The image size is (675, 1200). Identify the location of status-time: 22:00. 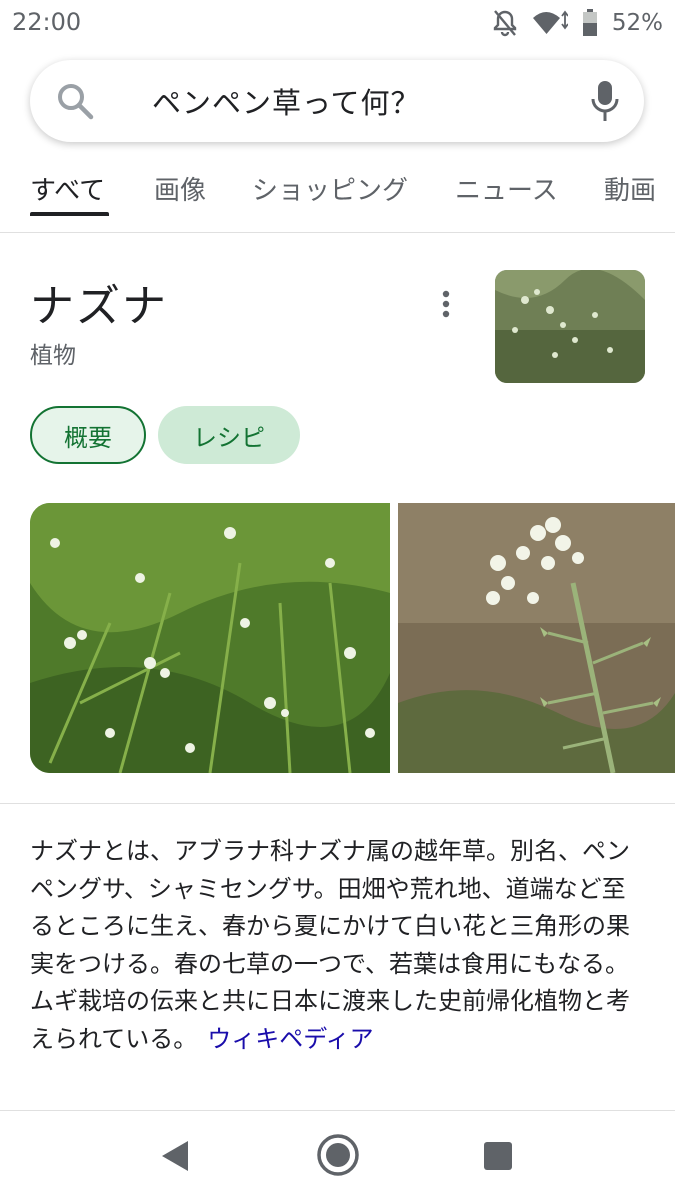
(47, 22).